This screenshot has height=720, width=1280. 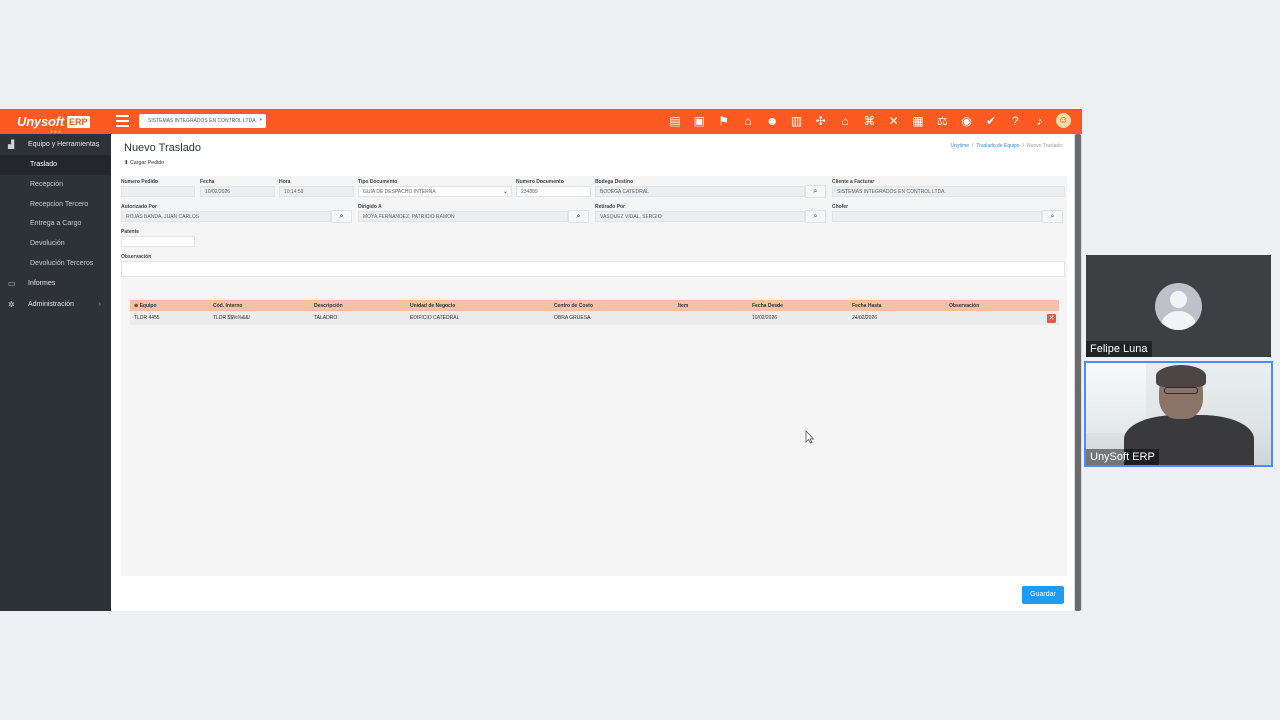 What do you see at coordinates (237, 191) in the screenshot?
I see `fecha-field: 10/02/2026` at bounding box center [237, 191].